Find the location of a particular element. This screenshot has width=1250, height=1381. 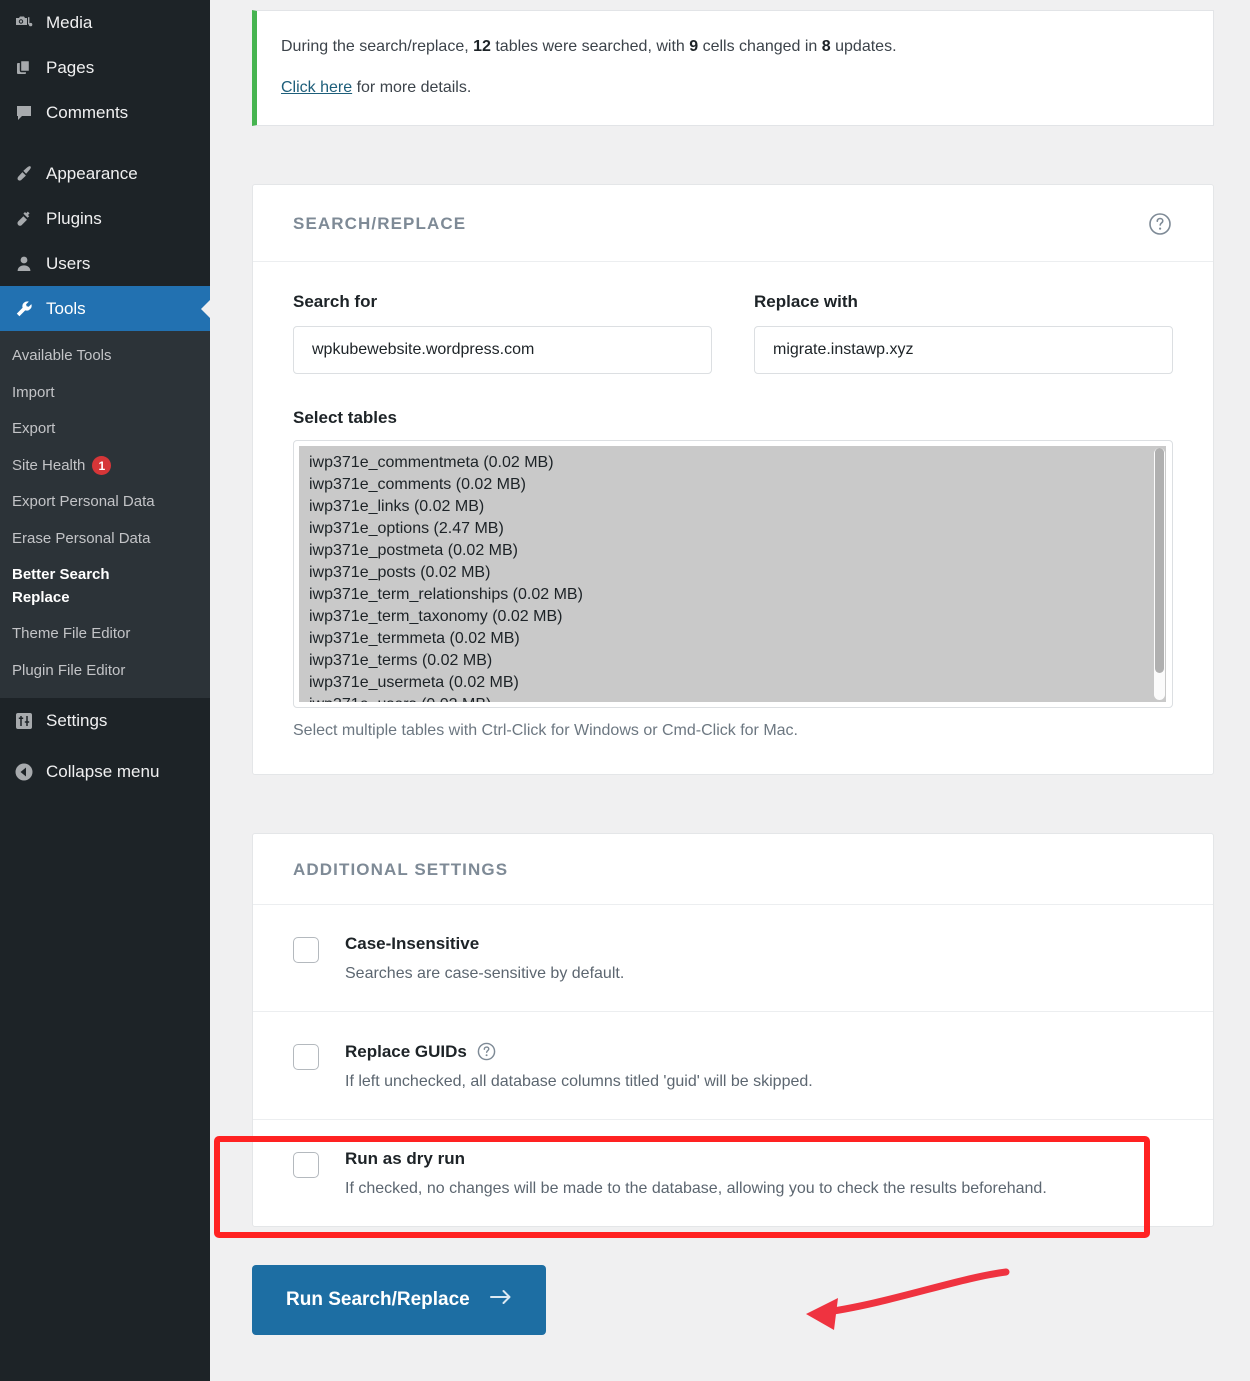

table-option: iwp371e_users (0.02 MB) is located at coordinates (732, 698).